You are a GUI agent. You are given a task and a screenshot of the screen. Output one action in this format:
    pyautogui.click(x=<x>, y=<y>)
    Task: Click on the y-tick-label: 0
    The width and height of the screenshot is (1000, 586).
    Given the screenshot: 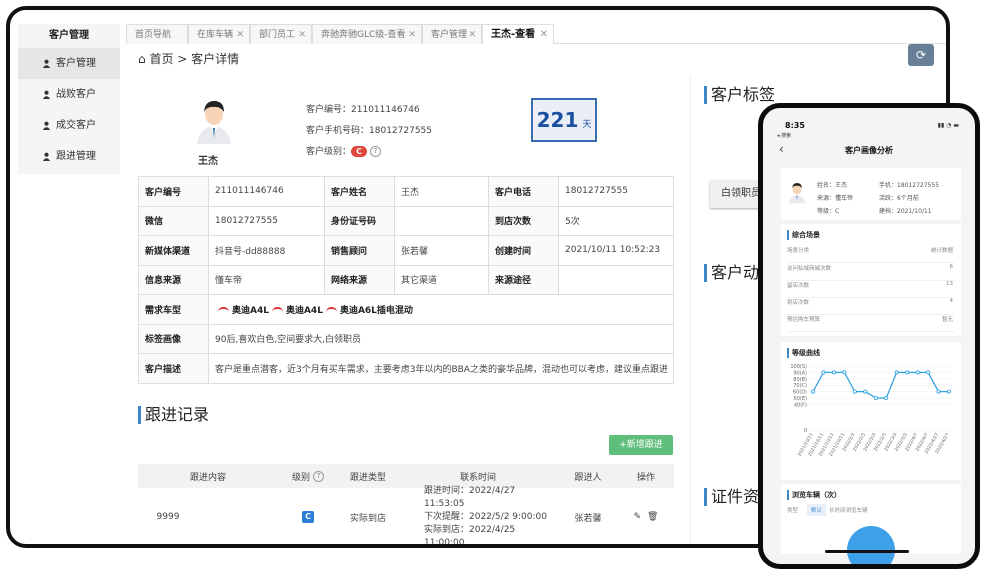 What is the action you would take?
    pyautogui.click(x=805, y=431)
    